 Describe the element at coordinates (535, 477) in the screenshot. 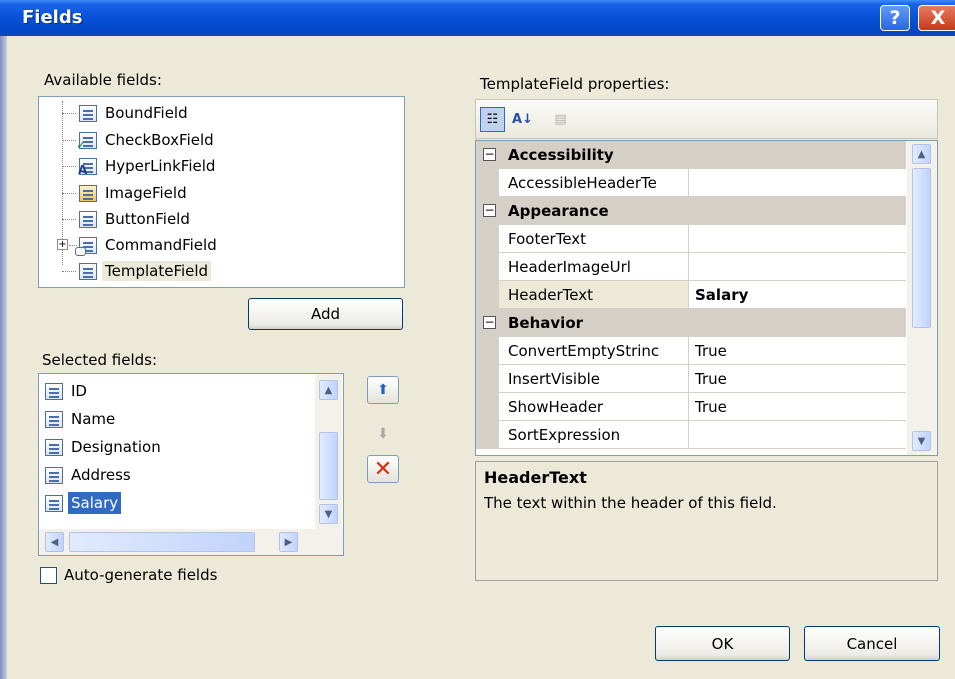

I see `description-title: HeaderText` at that location.